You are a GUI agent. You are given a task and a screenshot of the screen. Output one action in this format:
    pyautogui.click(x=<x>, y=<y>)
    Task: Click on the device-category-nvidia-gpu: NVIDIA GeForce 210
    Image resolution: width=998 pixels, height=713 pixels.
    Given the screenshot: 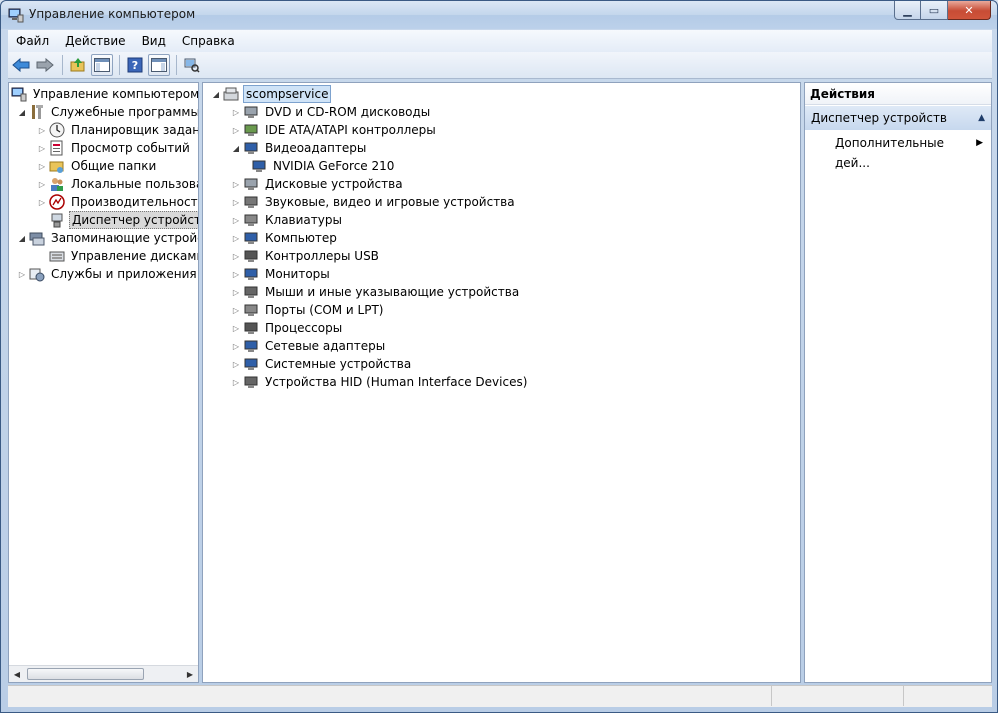 What is the action you would take?
    pyautogui.click(x=323, y=166)
    